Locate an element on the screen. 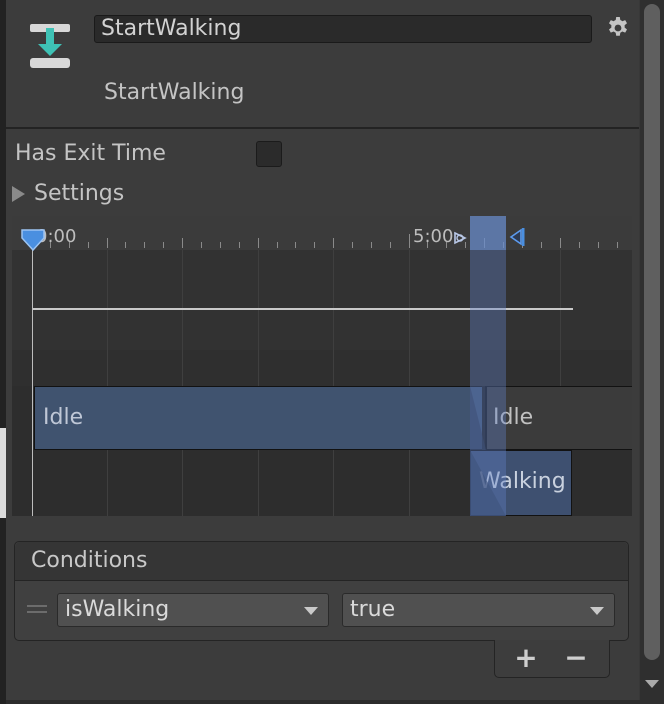  add-condition-button: + is located at coordinates (526, 658).